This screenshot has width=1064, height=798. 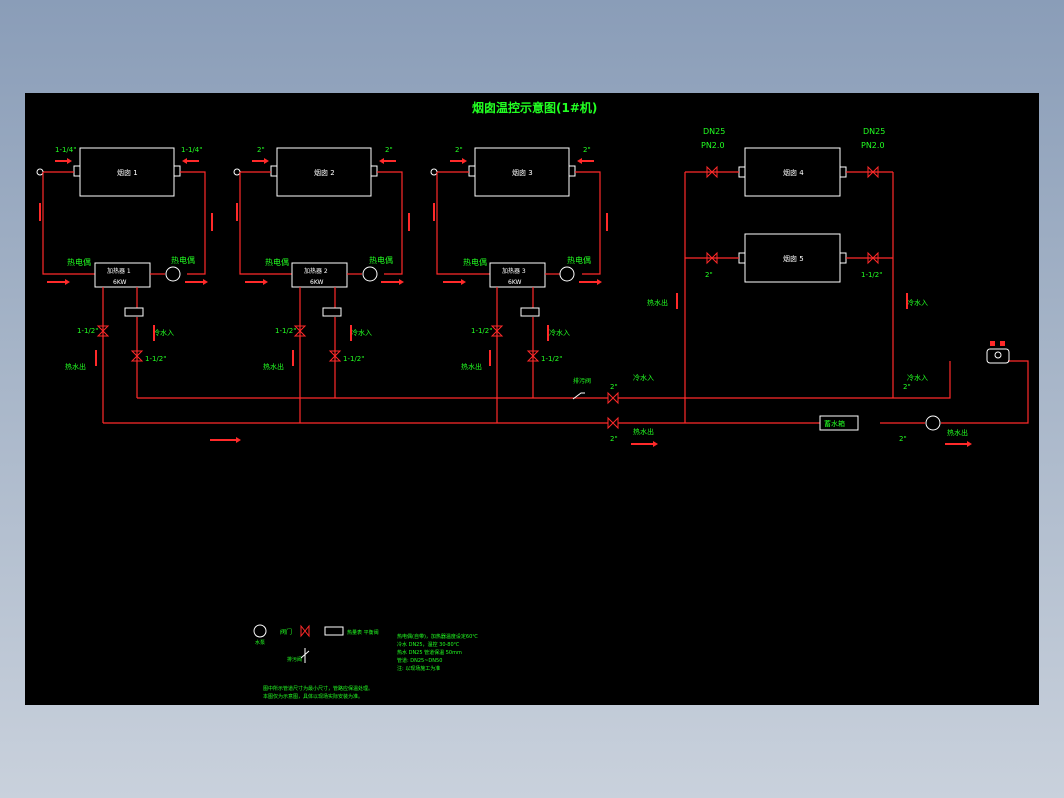 What do you see at coordinates (551, 359) in the screenshot?
I see `unit-3-branch-size-2: 1-1/2"` at bounding box center [551, 359].